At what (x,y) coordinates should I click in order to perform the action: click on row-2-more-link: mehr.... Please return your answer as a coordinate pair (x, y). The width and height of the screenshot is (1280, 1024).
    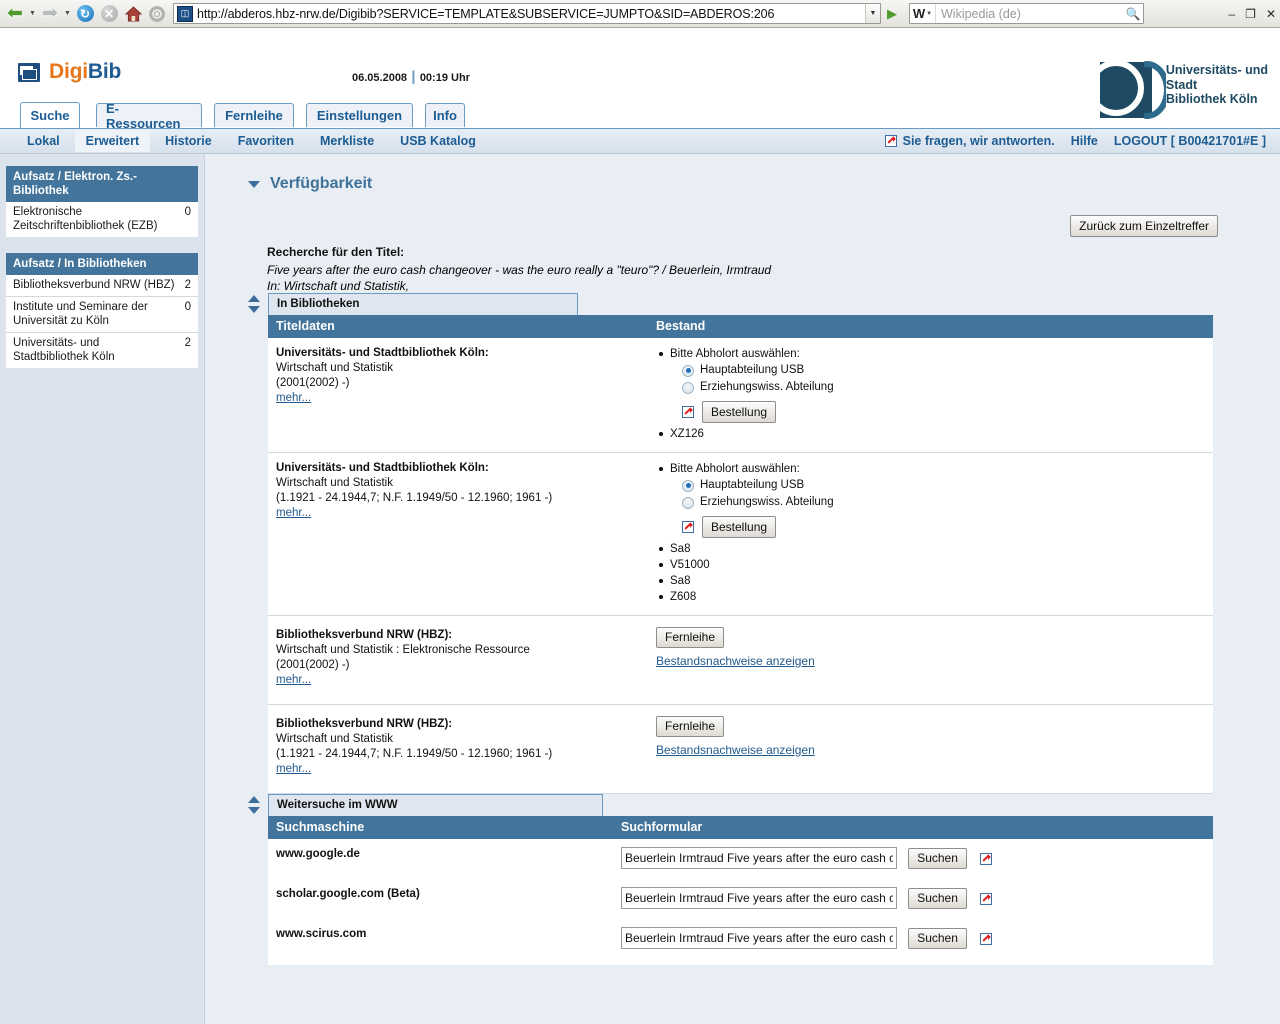
    Looking at the image, I should click on (293, 513).